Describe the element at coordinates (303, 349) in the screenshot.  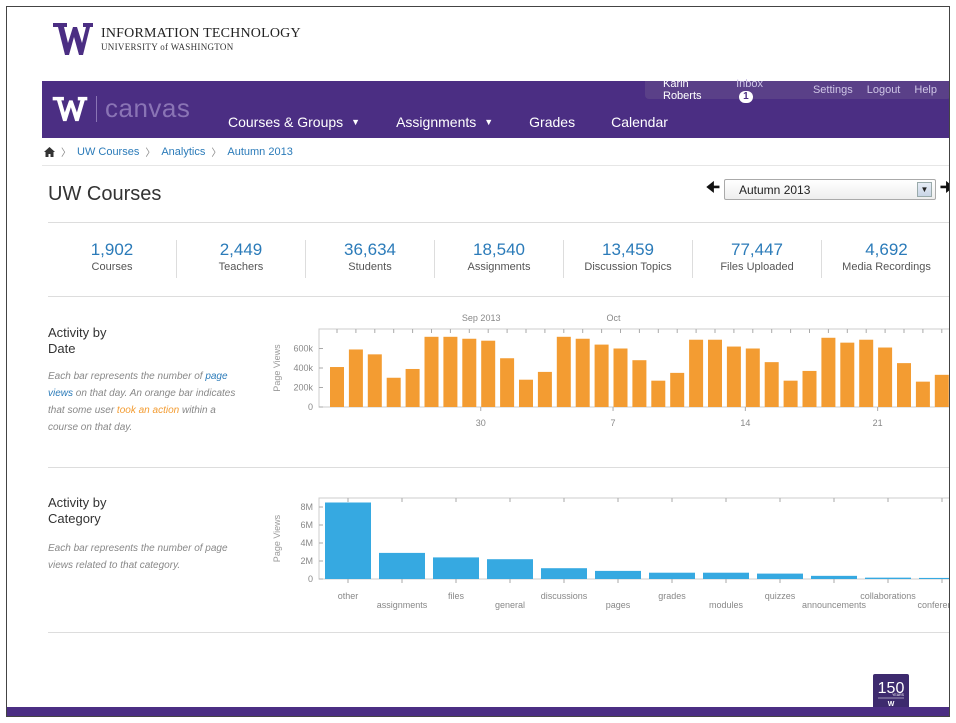
I see `y-tick-label: 600k` at that location.